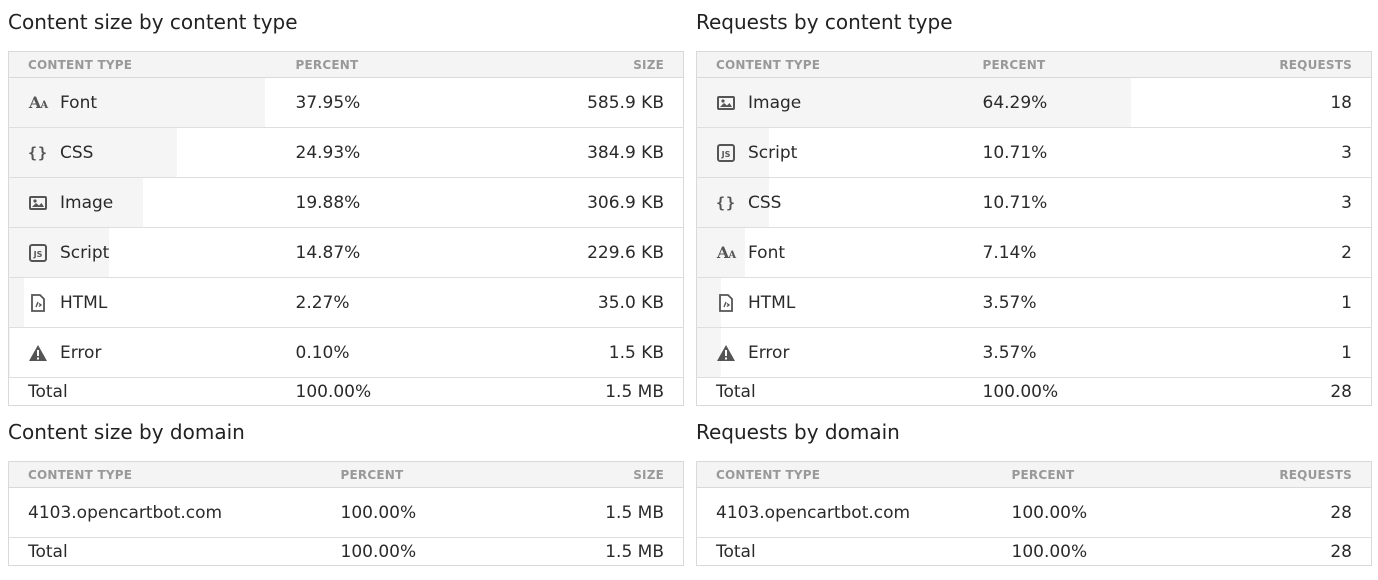  What do you see at coordinates (580, 252) in the screenshot?
I see `value-cell: 229.6 KB` at bounding box center [580, 252].